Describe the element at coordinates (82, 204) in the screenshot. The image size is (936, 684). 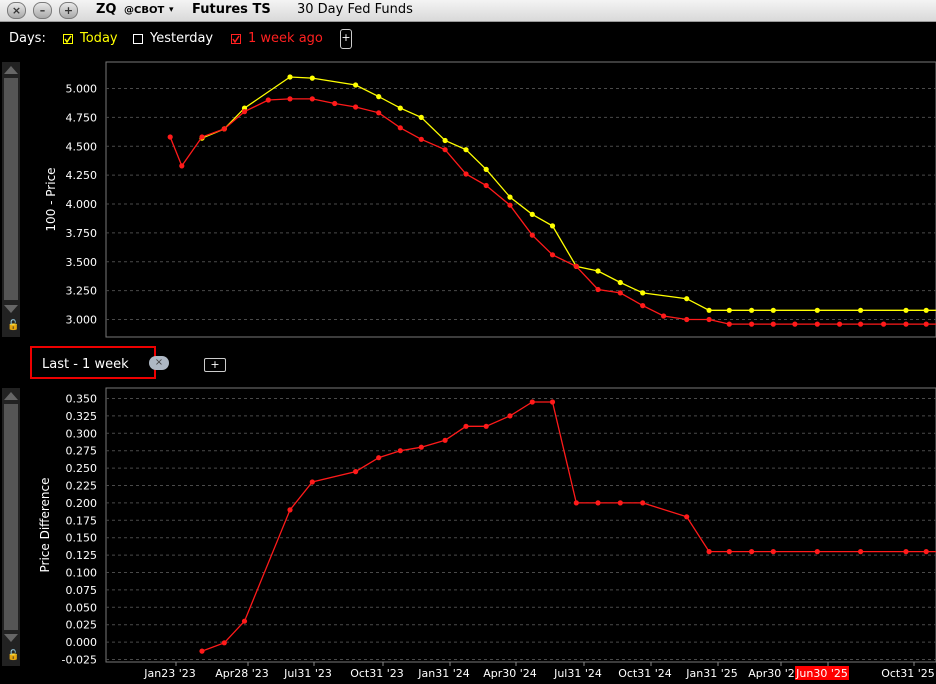
I see `y-tick-label: 4.000` at that location.